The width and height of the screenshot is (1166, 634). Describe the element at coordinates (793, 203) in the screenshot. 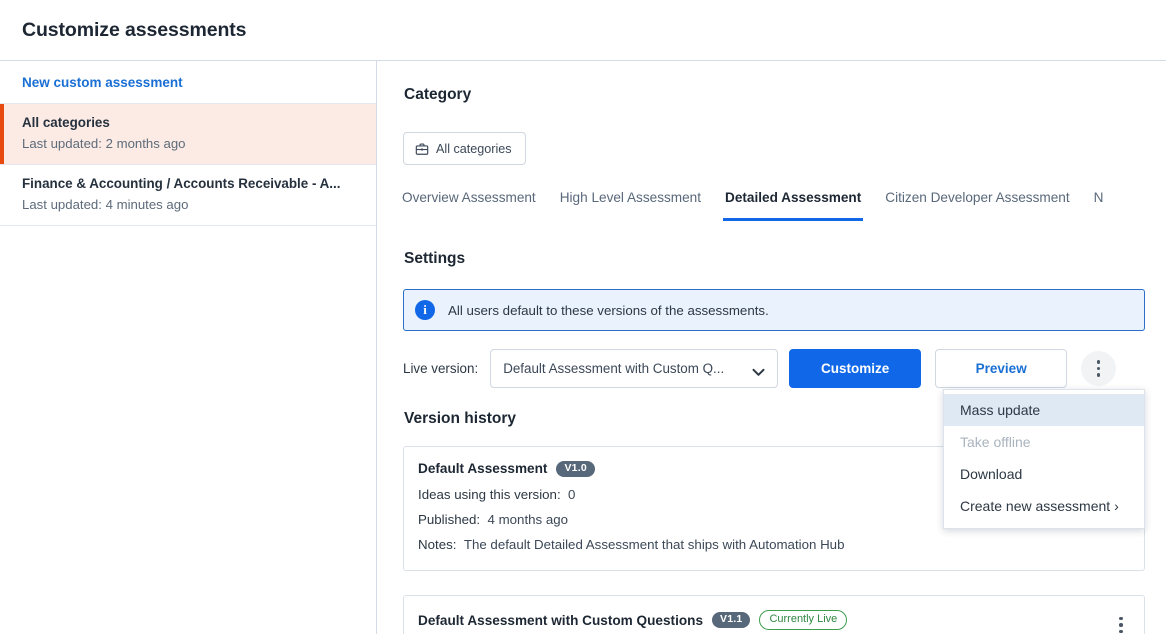

I see `tab-detailed-assessment: Detailed Assessment` at that location.